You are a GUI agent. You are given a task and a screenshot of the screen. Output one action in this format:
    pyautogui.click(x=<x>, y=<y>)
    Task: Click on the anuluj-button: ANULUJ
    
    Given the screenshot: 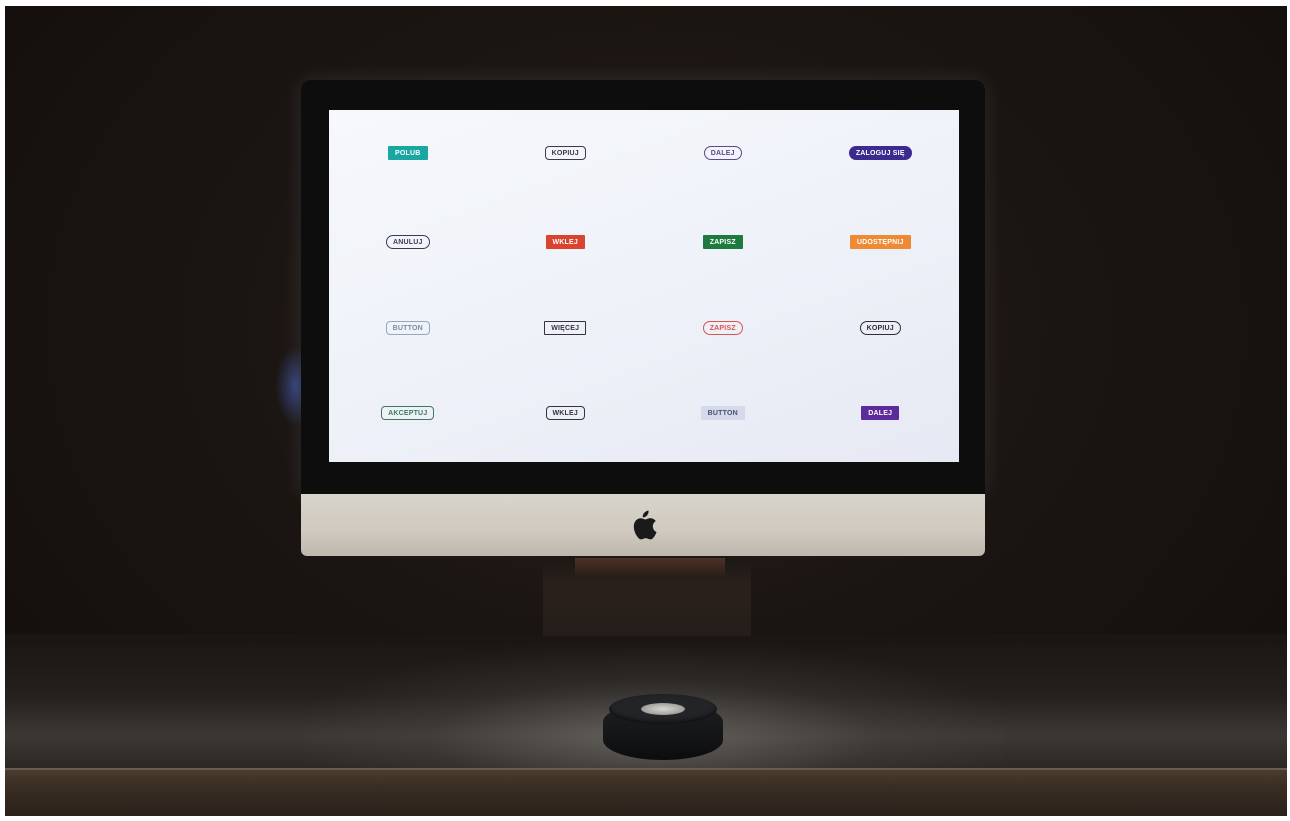 What is the action you would take?
    pyautogui.click(x=407, y=242)
    